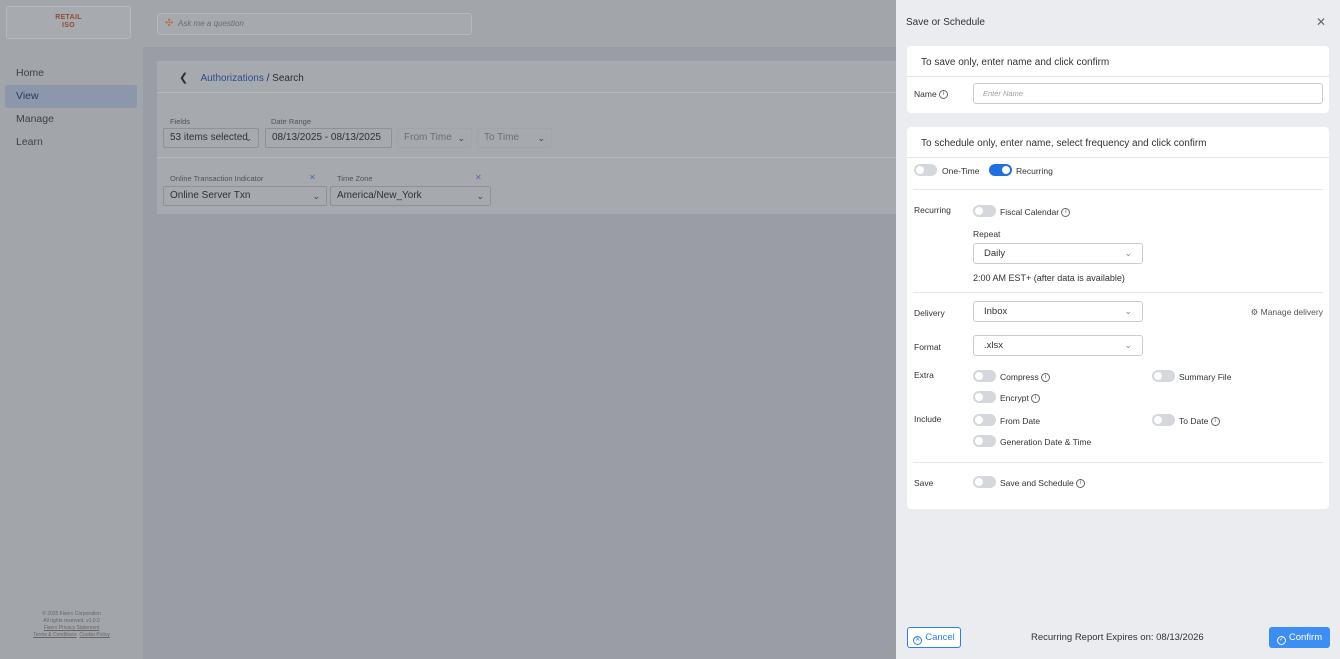 The height and width of the screenshot is (659, 1340). I want to click on check-circle-icon: ✓, so click(1281, 640).